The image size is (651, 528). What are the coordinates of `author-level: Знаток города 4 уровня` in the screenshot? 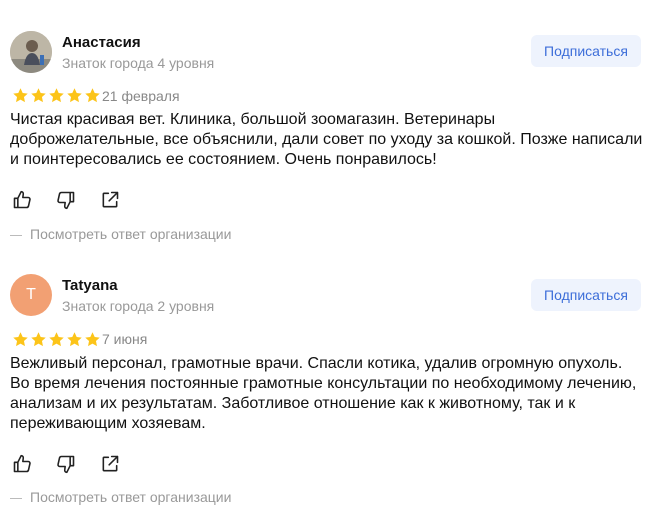 It's located at (138, 63).